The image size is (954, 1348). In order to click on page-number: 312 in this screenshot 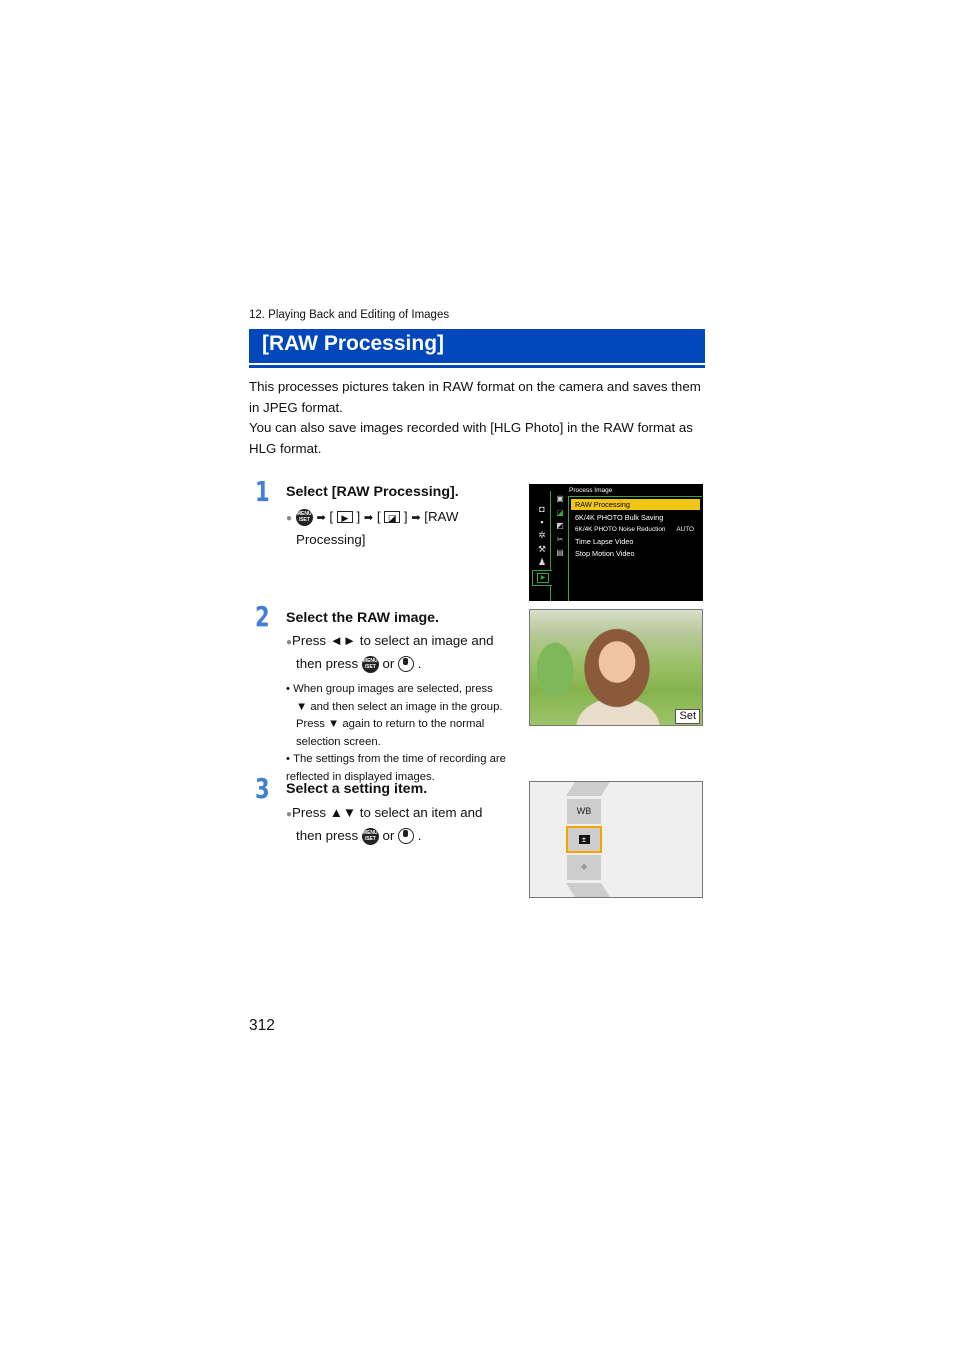, I will do `click(262, 1025)`.